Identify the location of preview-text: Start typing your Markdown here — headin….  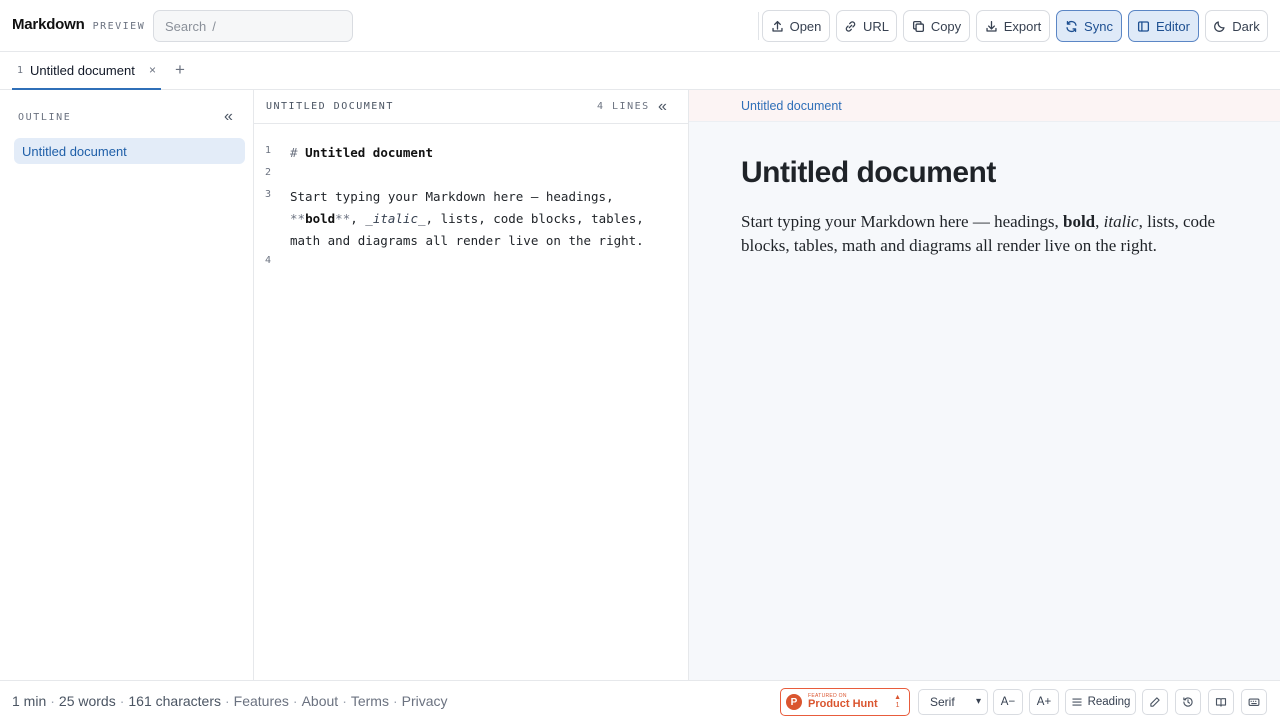
(902, 221).